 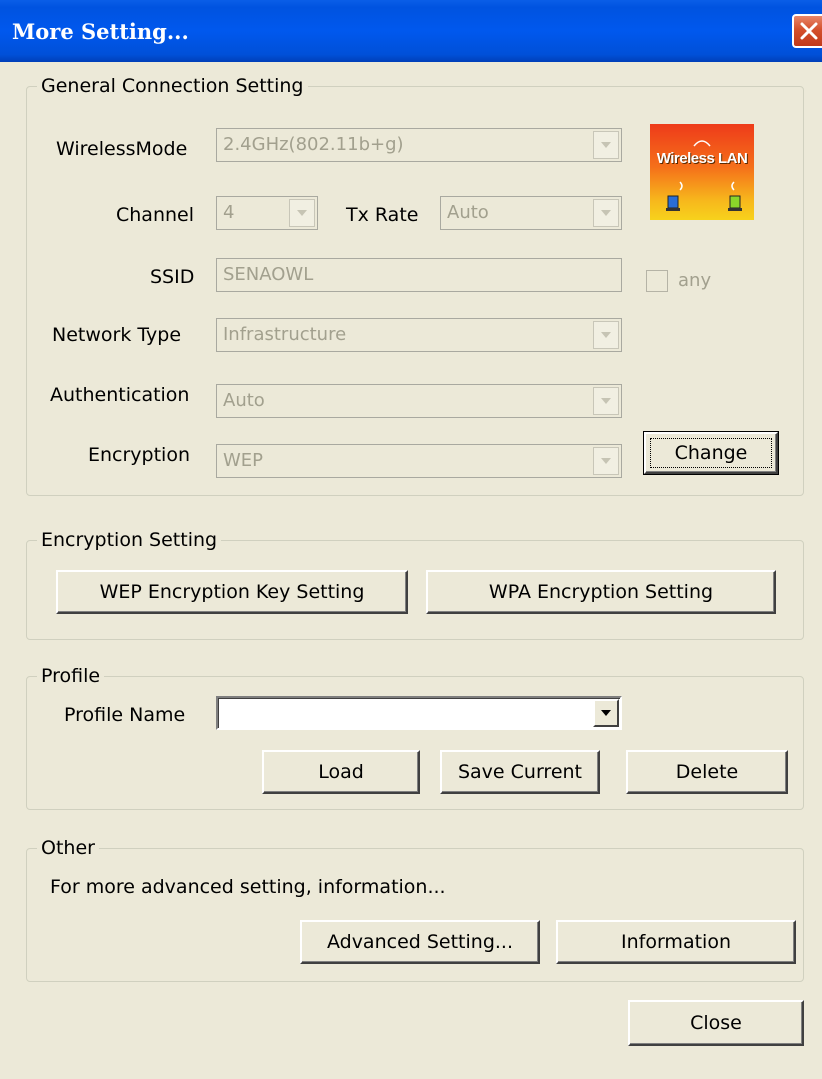 I want to click on authentication-select: Auto, so click(x=419, y=401).